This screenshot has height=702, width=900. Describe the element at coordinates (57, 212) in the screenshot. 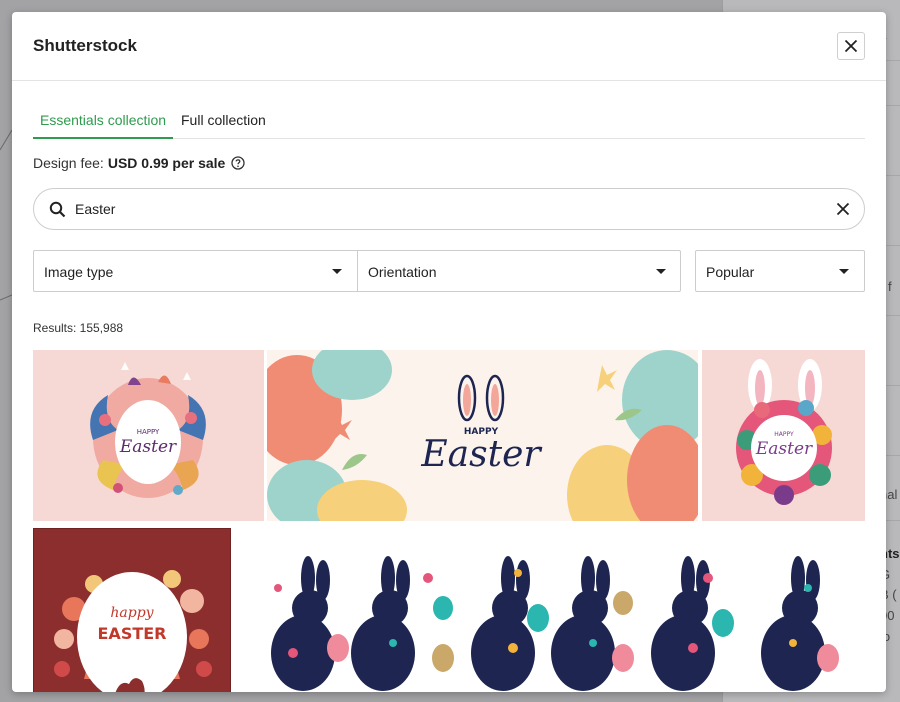

I see `search-icon` at that location.